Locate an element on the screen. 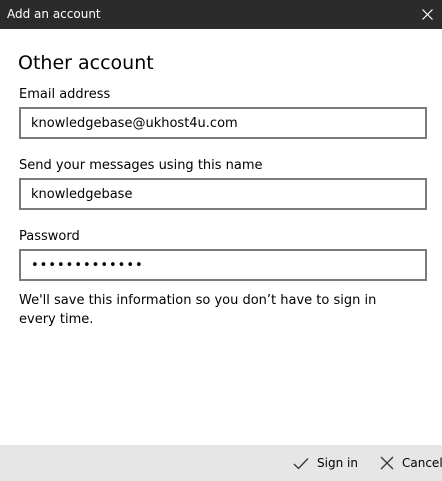 This screenshot has width=442, height=481. email-label: Email address is located at coordinates (65, 94).